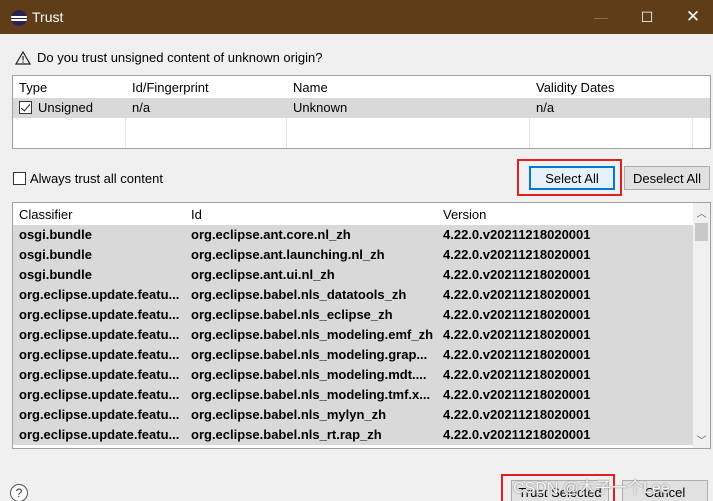 The width and height of the screenshot is (713, 501). I want to click on signer-type: Unsigned, so click(65, 107).